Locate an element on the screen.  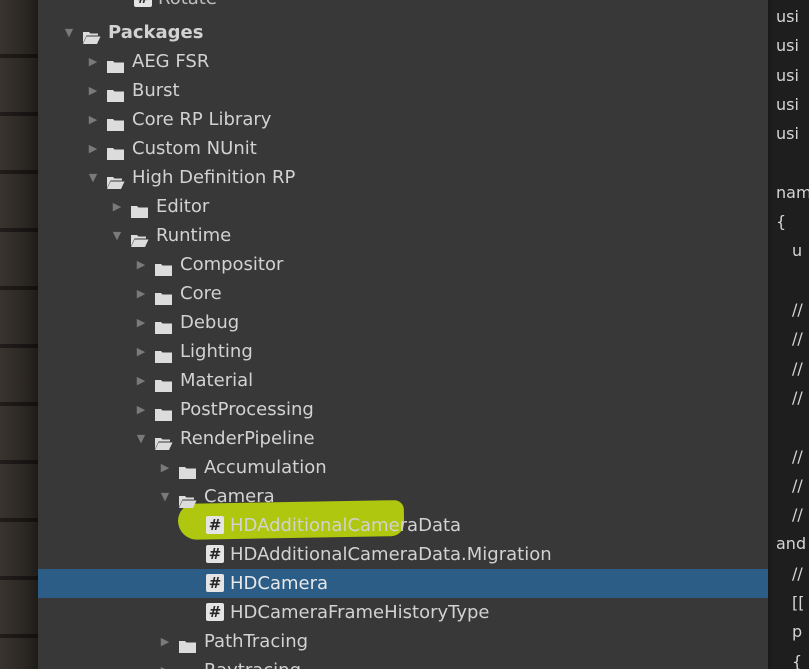
tree-item-folder: ▶ PostProcessing is located at coordinates (403, 409).